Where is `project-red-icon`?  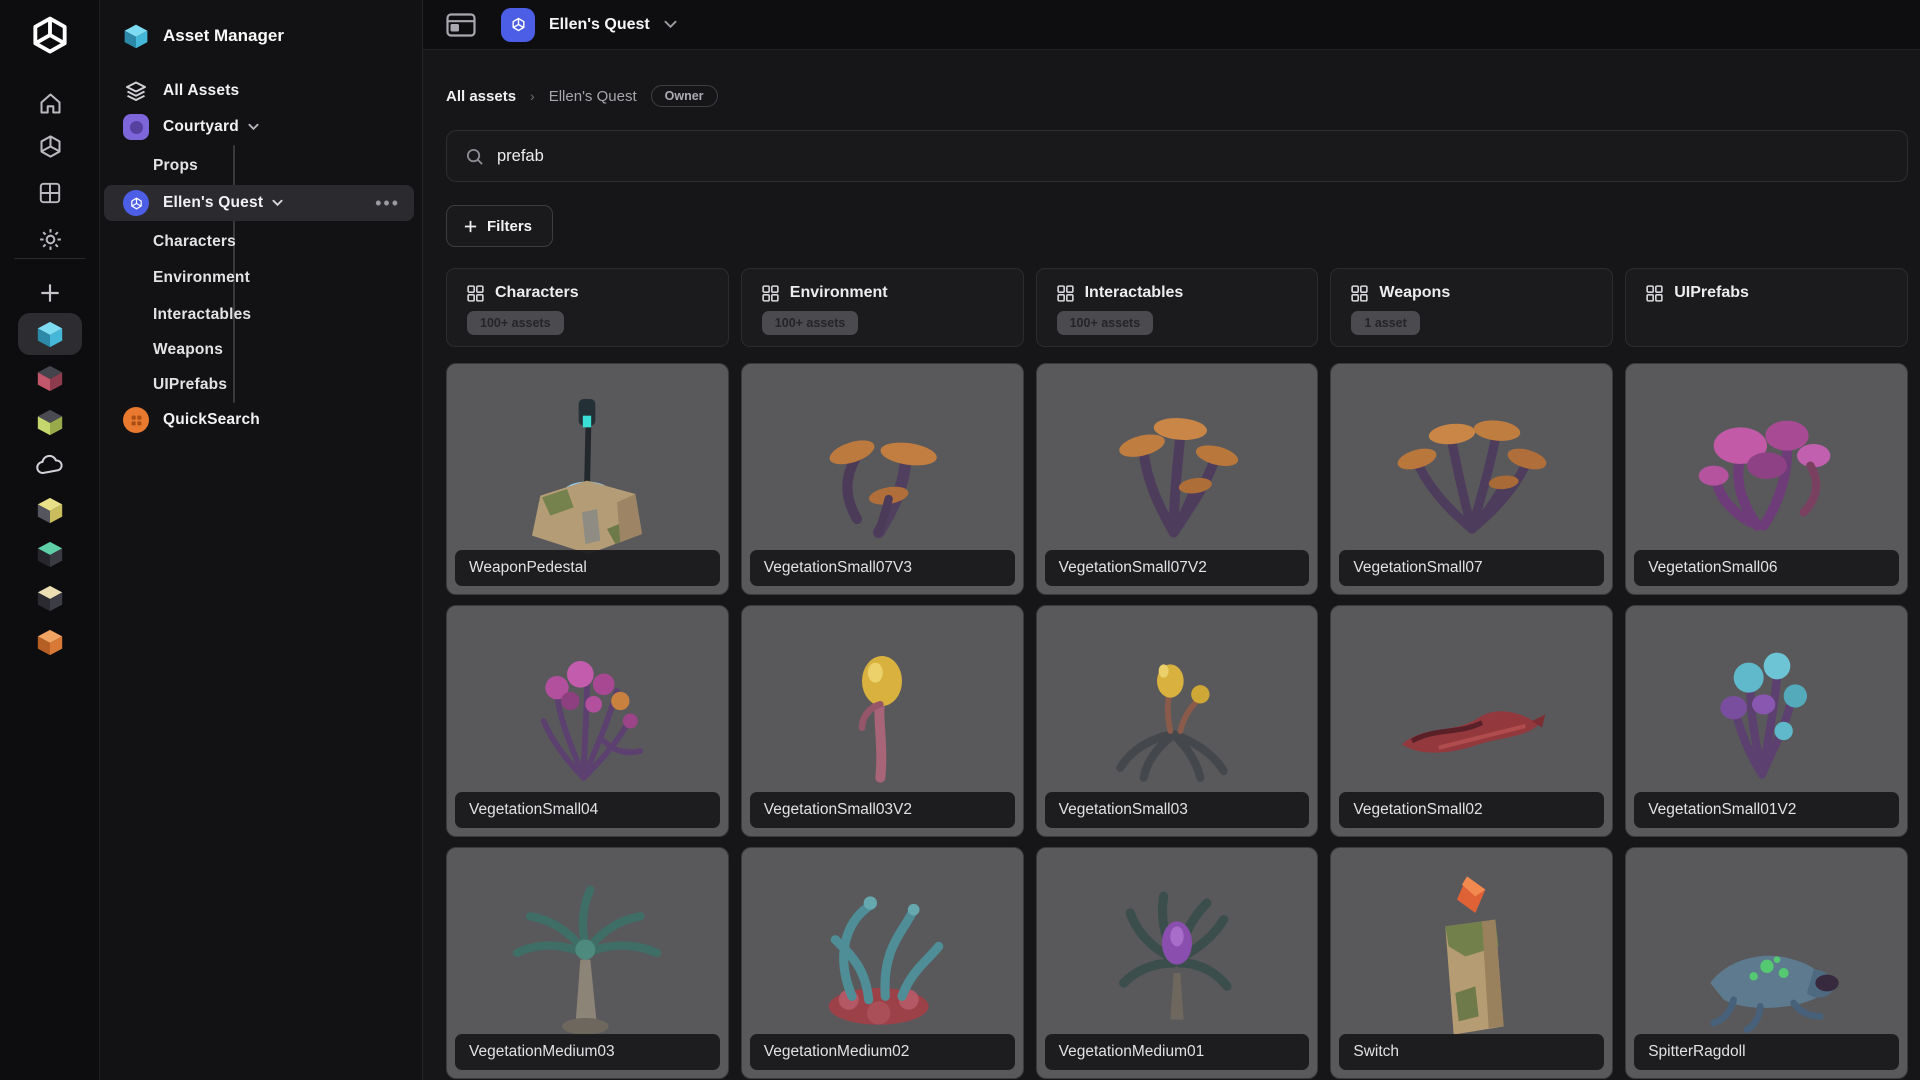
project-red-icon is located at coordinates (50, 378).